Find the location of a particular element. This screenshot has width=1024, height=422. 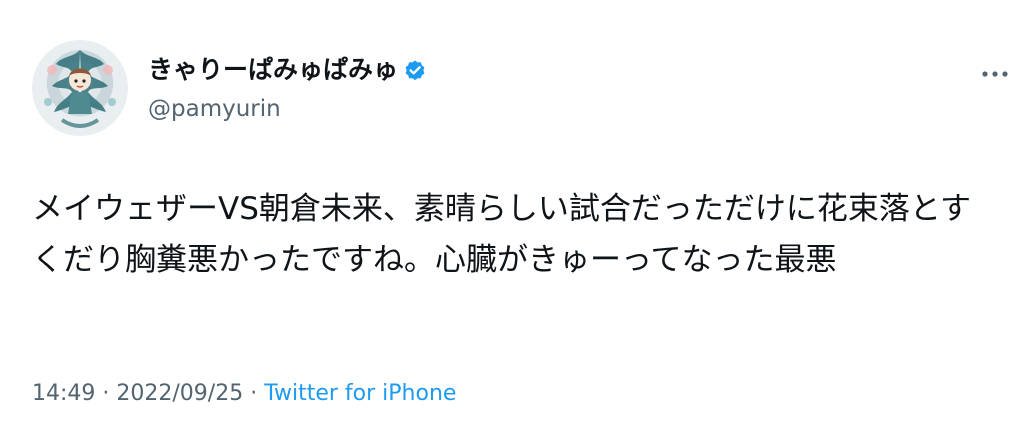

avatar-image is located at coordinates (80, 89).